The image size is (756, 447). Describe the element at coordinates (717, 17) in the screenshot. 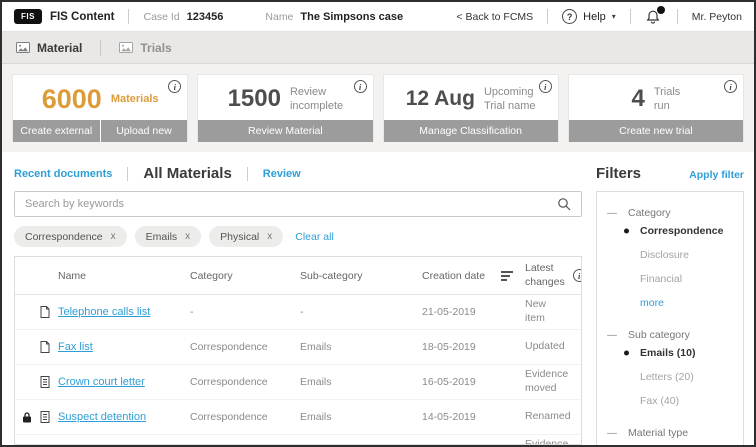

I see `user-menu: Mr. Peyton` at that location.